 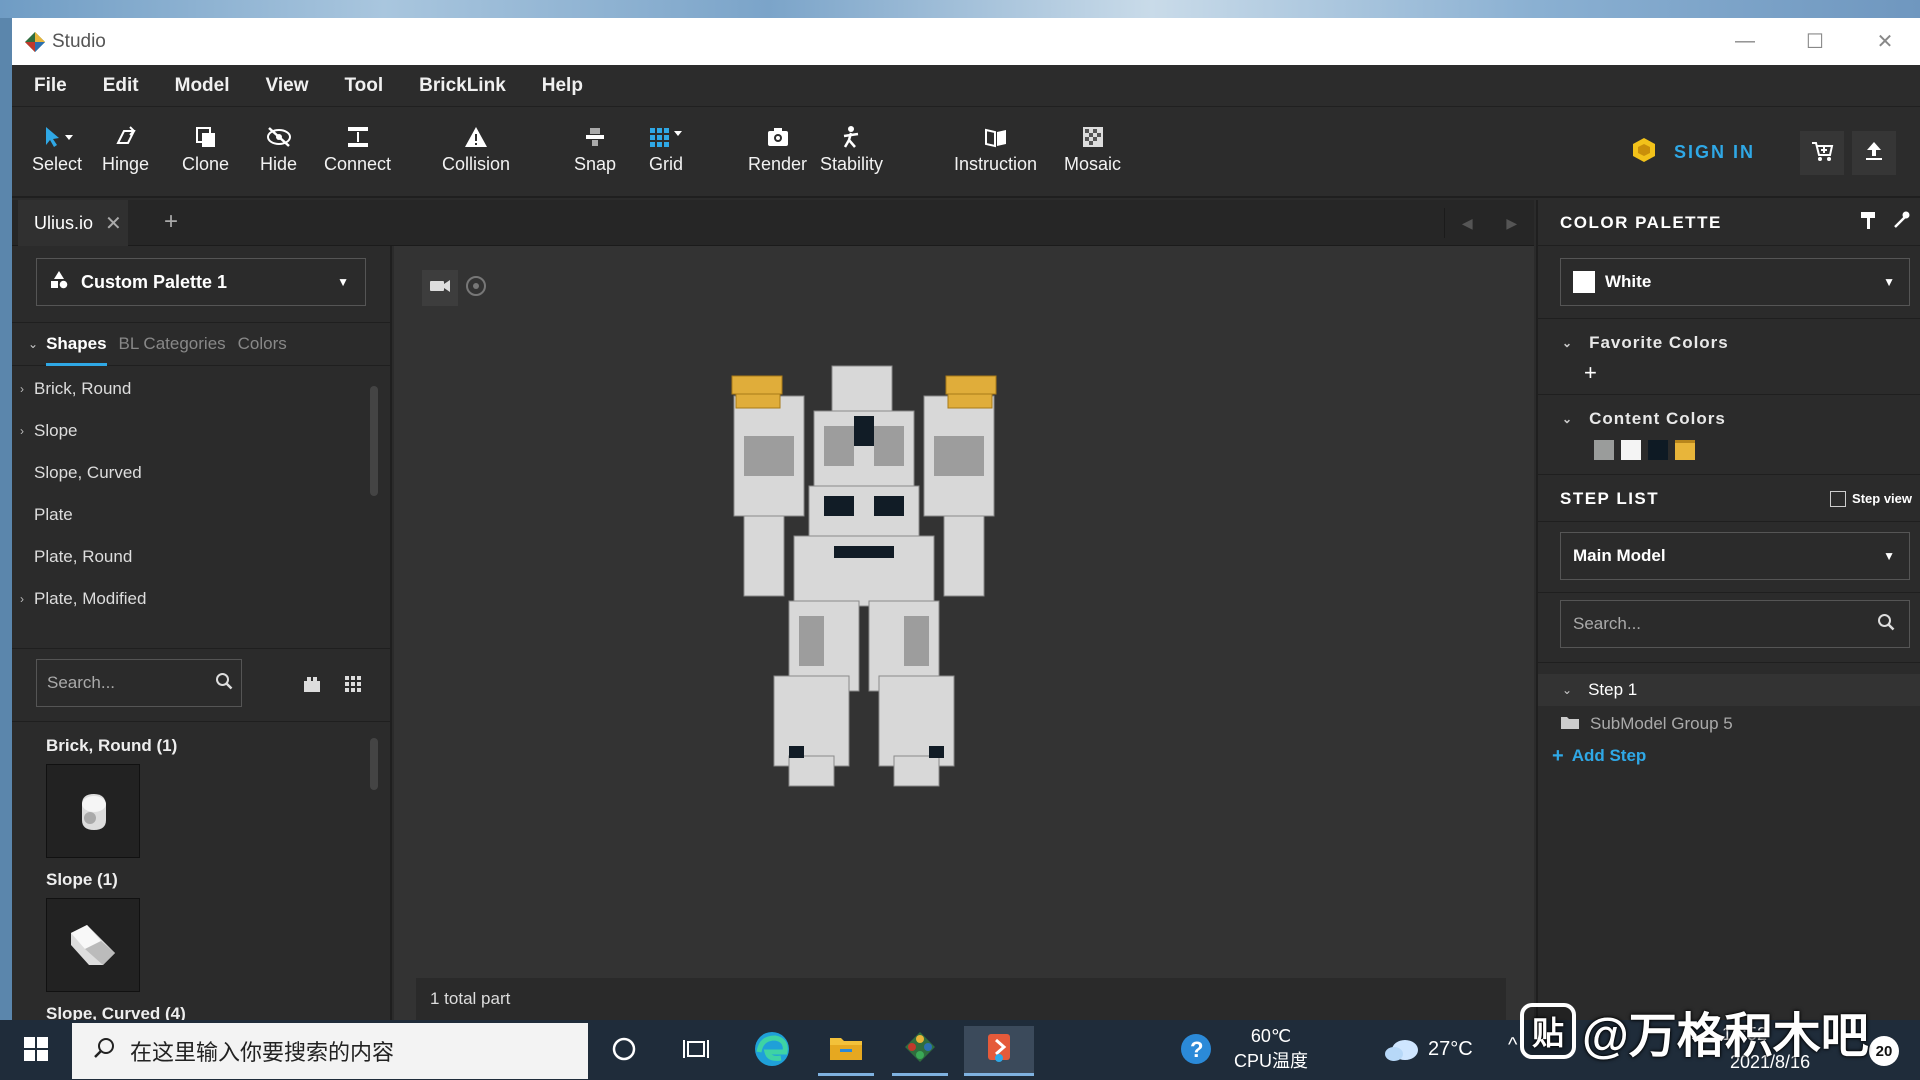 I want to click on upload-button, so click(x=1874, y=153).